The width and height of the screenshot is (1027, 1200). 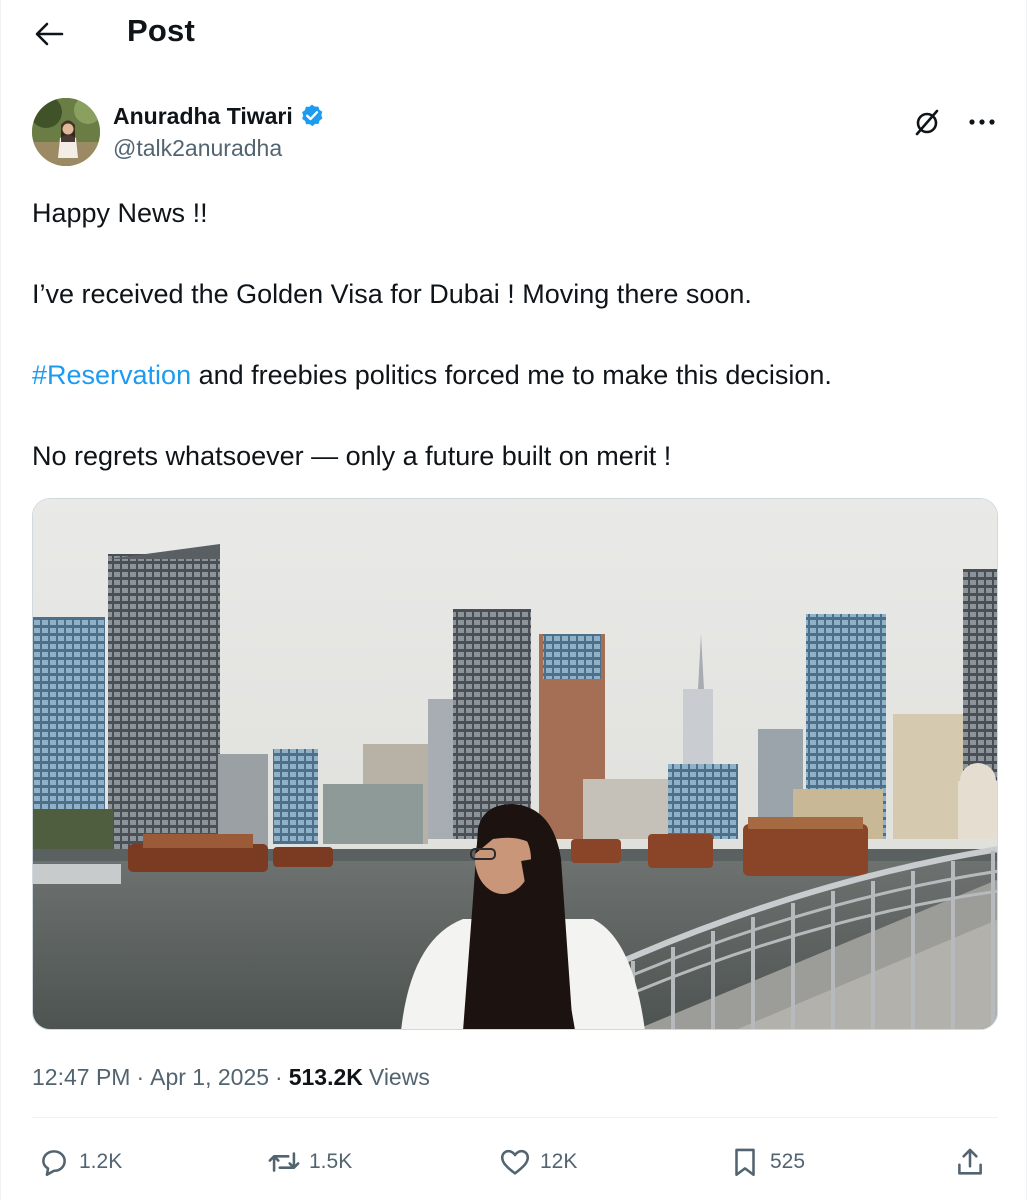 What do you see at coordinates (312, 116) in the screenshot?
I see `verified-badge-icon` at bounding box center [312, 116].